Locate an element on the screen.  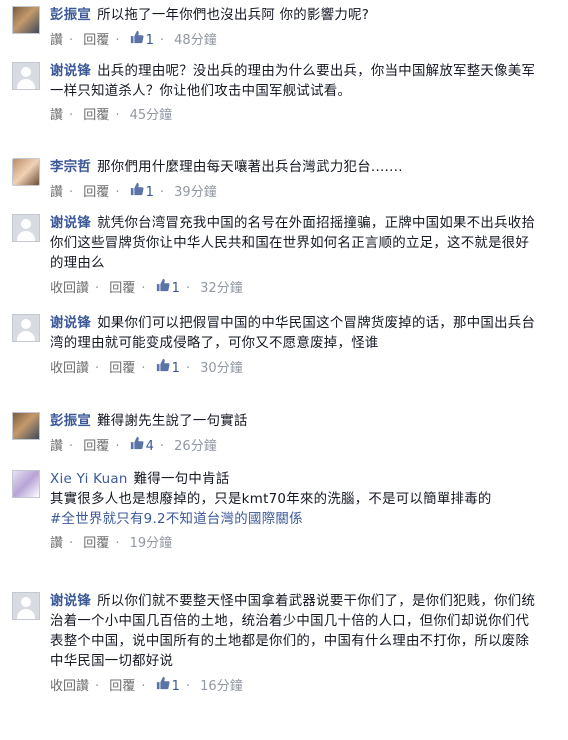
timestamp: 32分鐘 is located at coordinates (221, 289).